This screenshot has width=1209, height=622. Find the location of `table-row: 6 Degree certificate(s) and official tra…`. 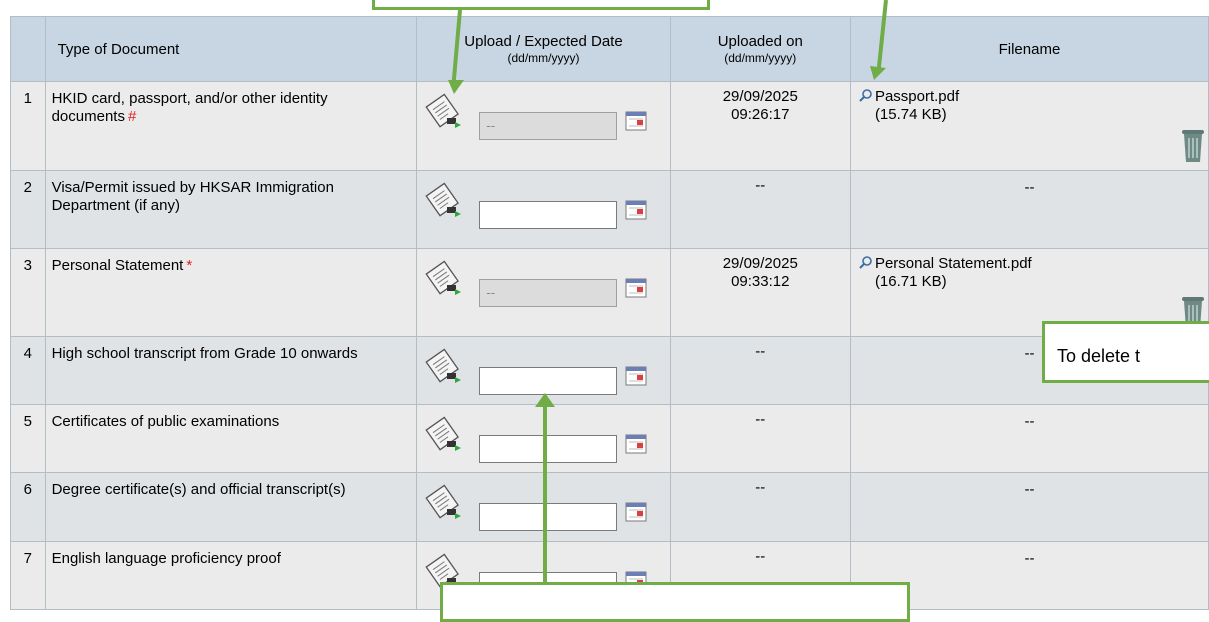

table-row: 6 Degree certificate(s) and official tra… is located at coordinates (609, 507).